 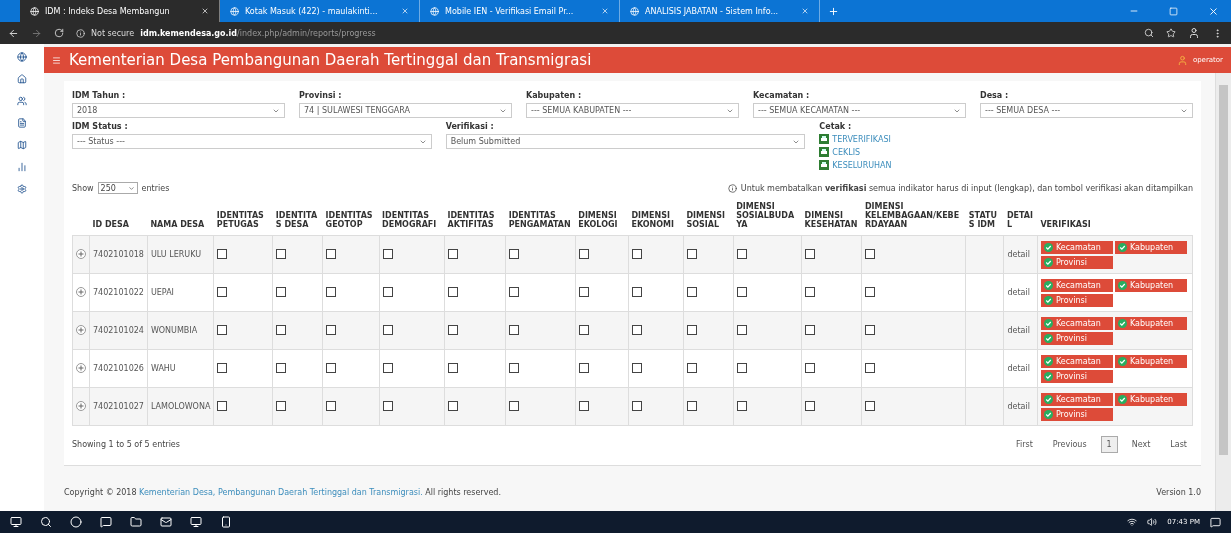 I want to click on filter-select: --- SEMUA KABUPATEN ---, so click(x=632, y=110).